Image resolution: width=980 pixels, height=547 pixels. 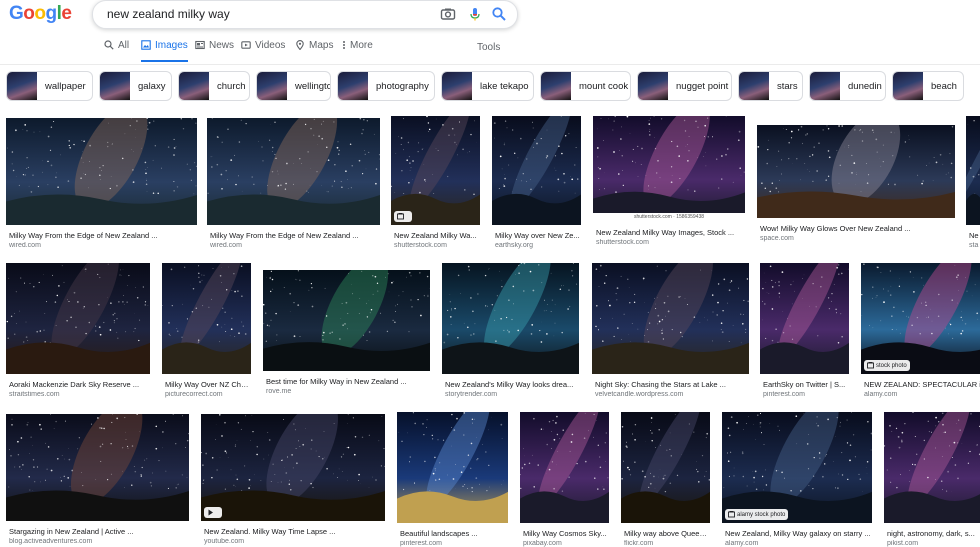 What do you see at coordinates (229, 86) in the screenshot?
I see `chip-label: church` at bounding box center [229, 86].